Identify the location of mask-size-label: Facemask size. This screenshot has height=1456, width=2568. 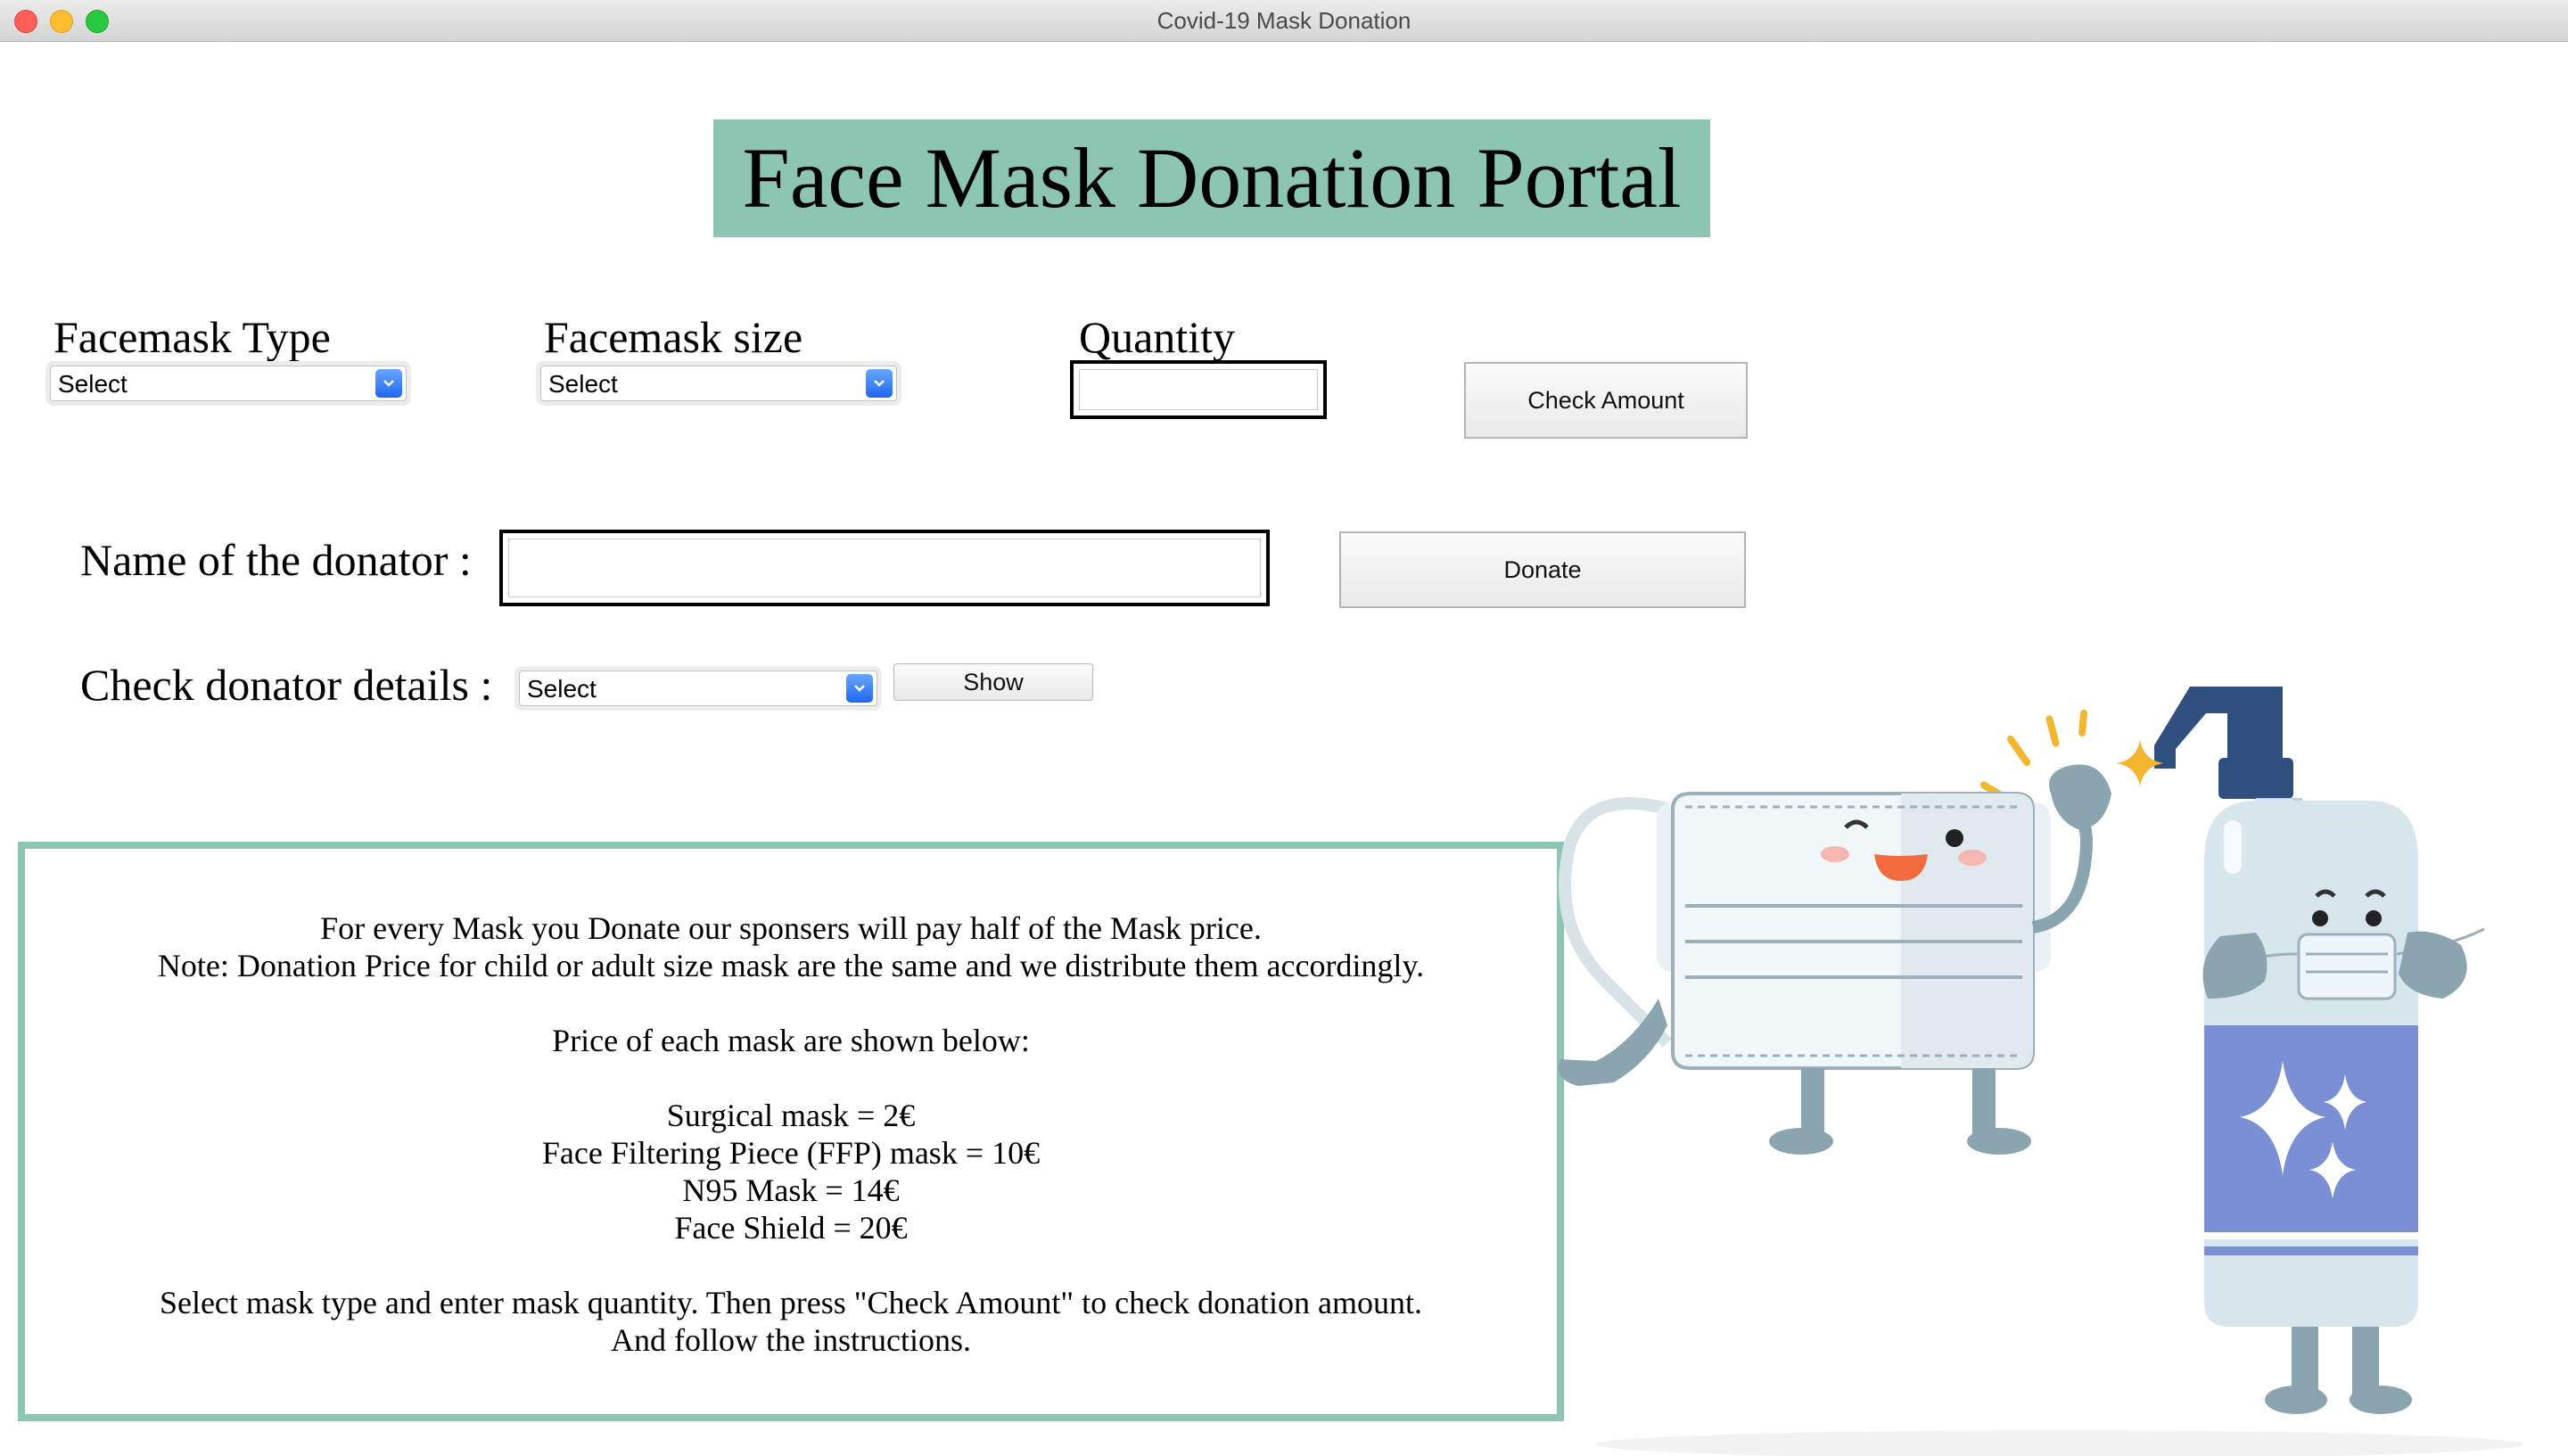
(673, 337).